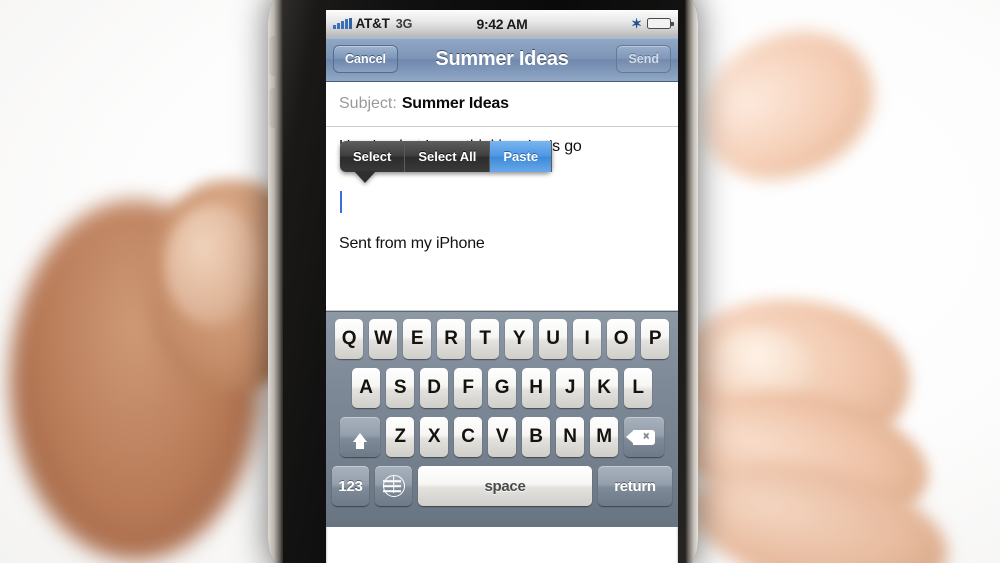 This screenshot has width=1000, height=563. Describe the element at coordinates (275, 56) in the screenshot. I see `volume-up-button` at that location.